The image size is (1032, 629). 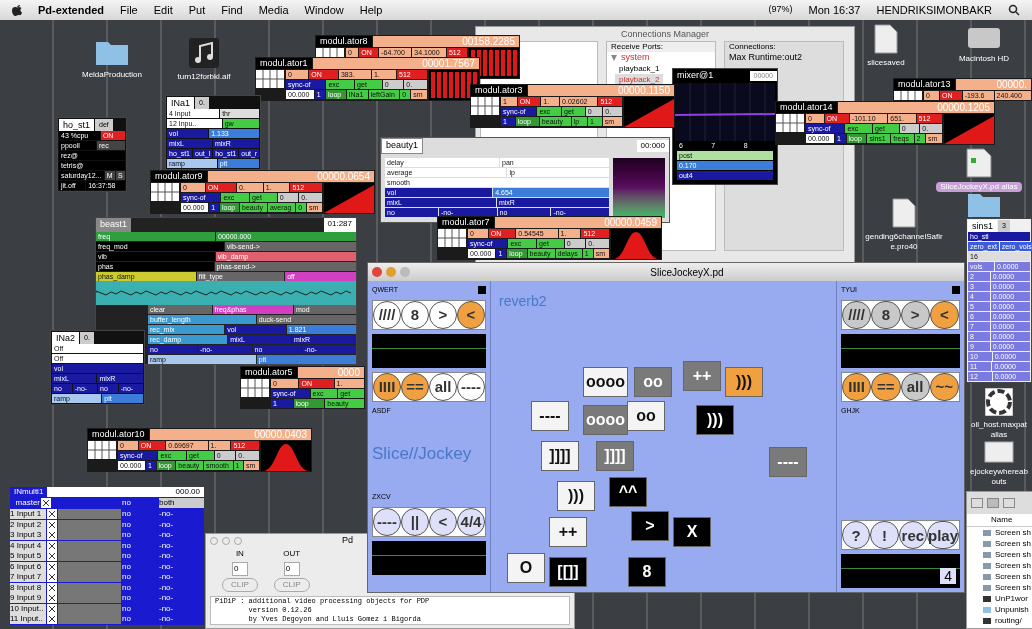 What do you see at coordinates (647, 572) in the screenshot?
I see `glyph-tile: 8` at bounding box center [647, 572].